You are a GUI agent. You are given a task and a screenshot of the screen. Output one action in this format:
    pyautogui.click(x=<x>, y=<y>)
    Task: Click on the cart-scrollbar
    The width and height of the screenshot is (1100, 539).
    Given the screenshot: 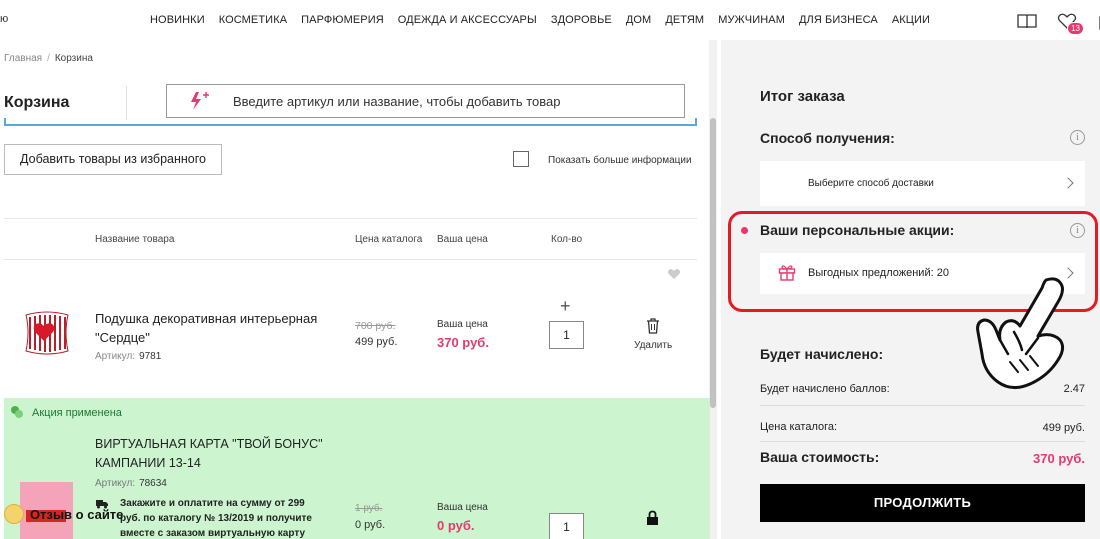 What is the action you would take?
    pyautogui.click(x=713, y=289)
    